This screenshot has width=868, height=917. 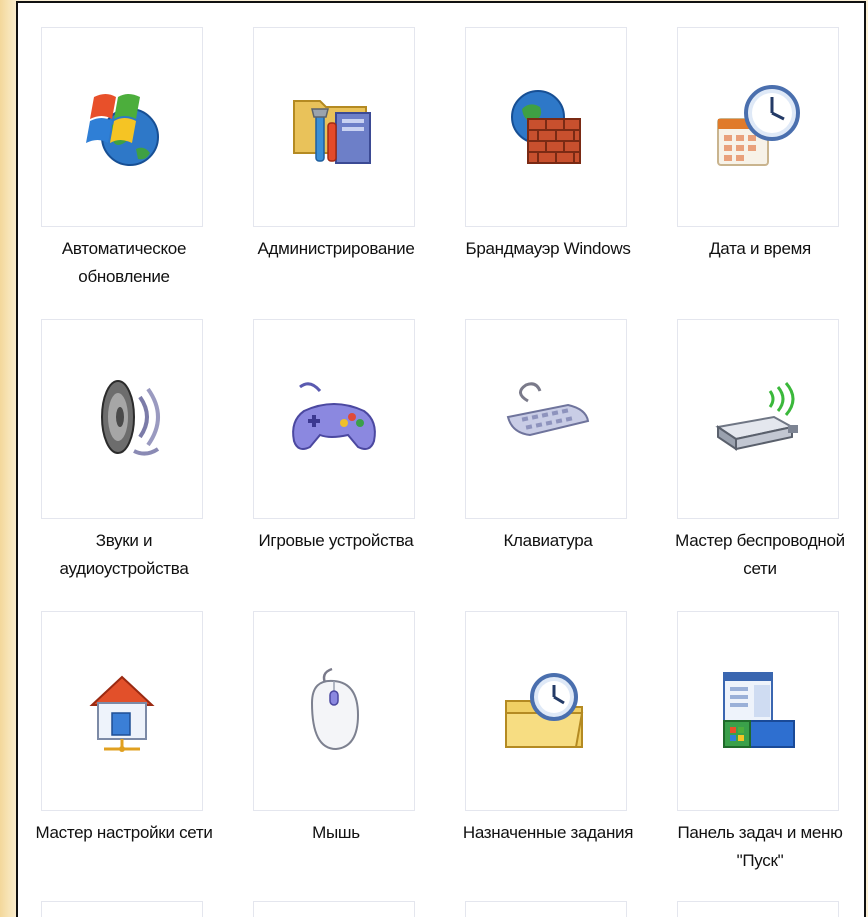 I want to click on date-time-icon, so click(x=758, y=127).